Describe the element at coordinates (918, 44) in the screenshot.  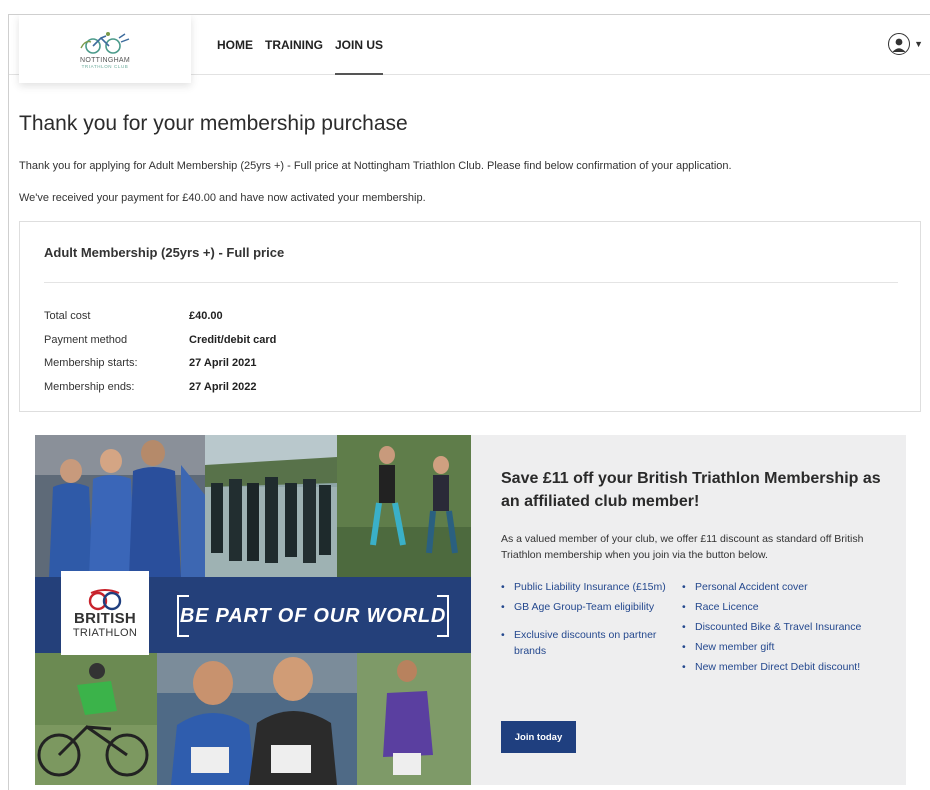
I see `chevron-down-icon: ▼` at that location.